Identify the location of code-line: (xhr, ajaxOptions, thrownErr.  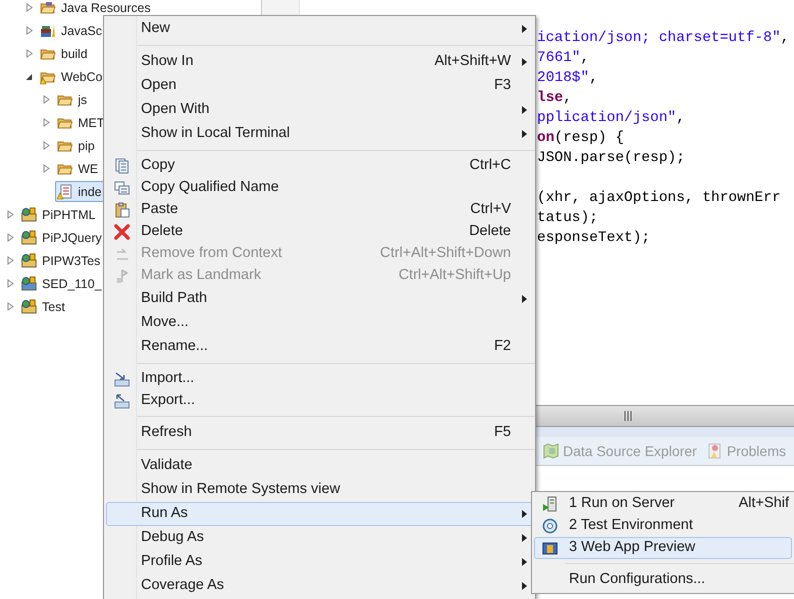
(659, 198).